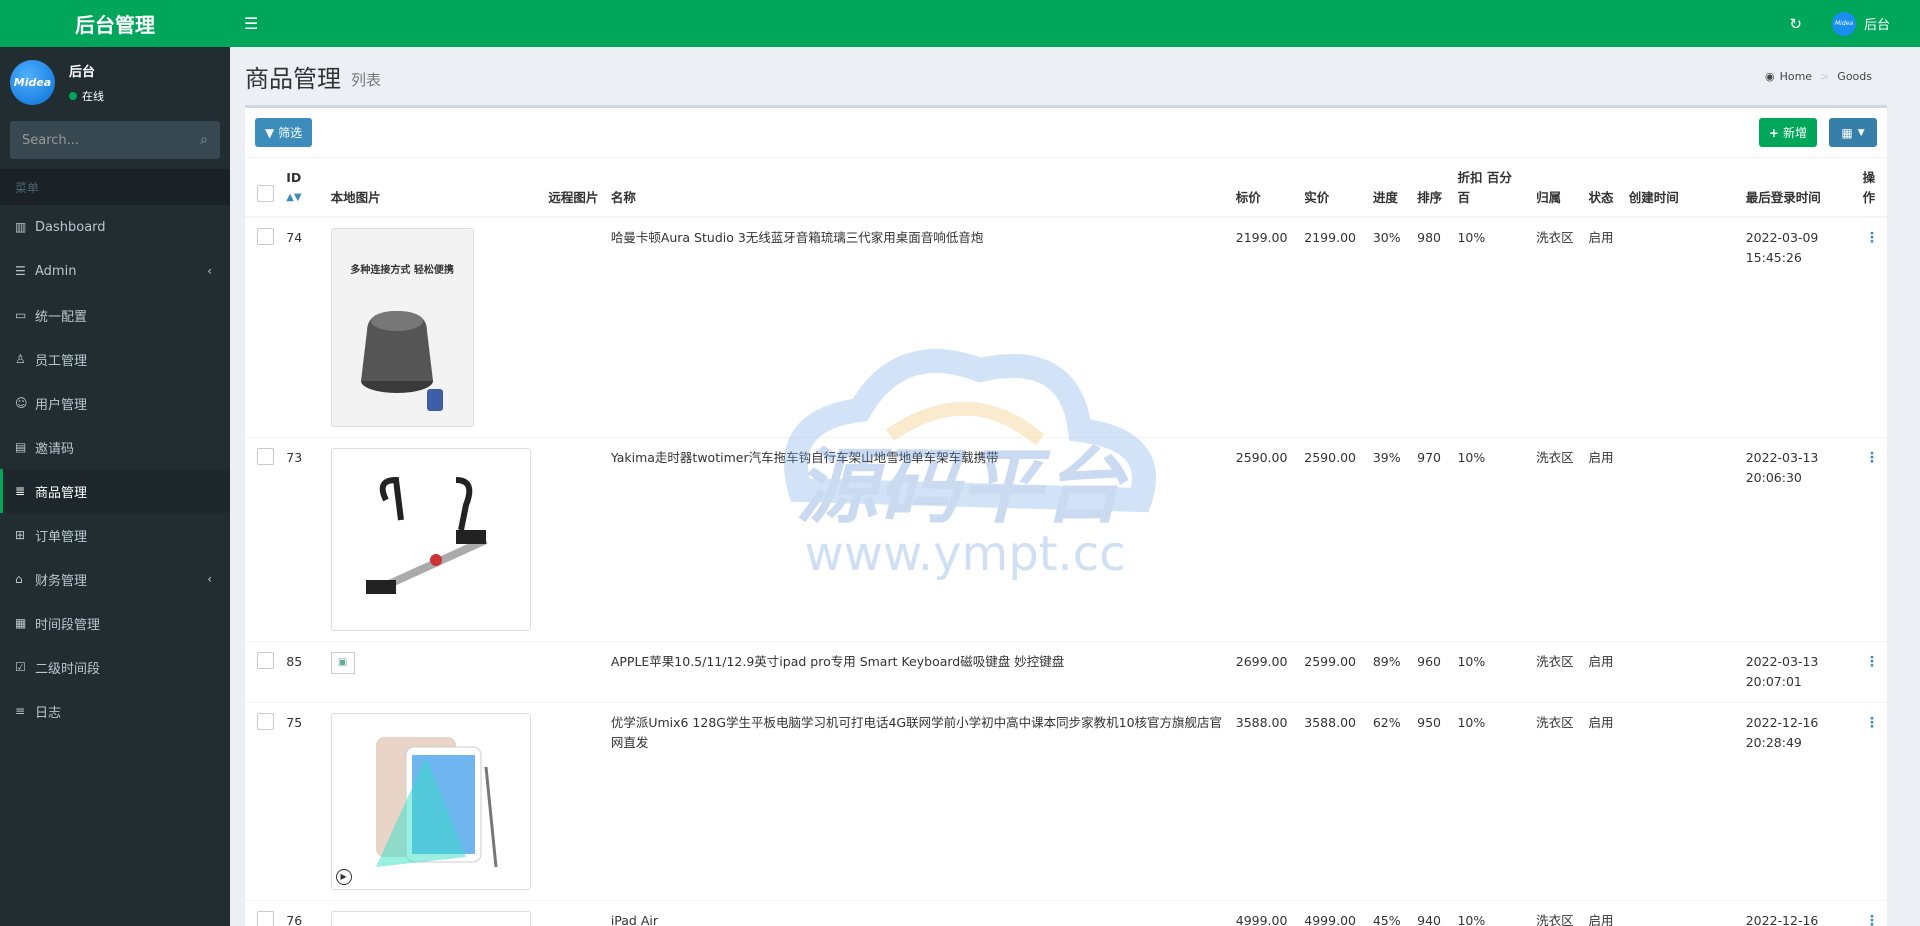  Describe the element at coordinates (19, 579) in the screenshot. I see `bank-icon: ⌂` at that location.